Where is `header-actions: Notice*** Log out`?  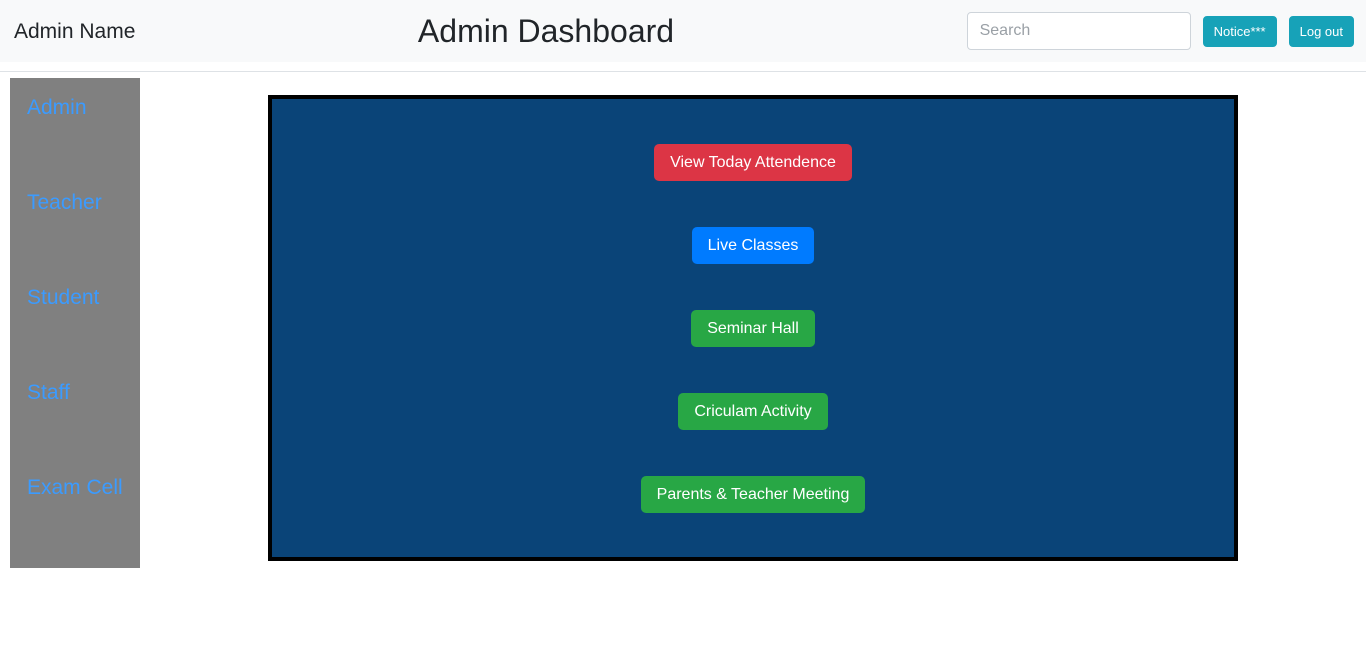 header-actions: Notice*** Log out is located at coordinates (1160, 31).